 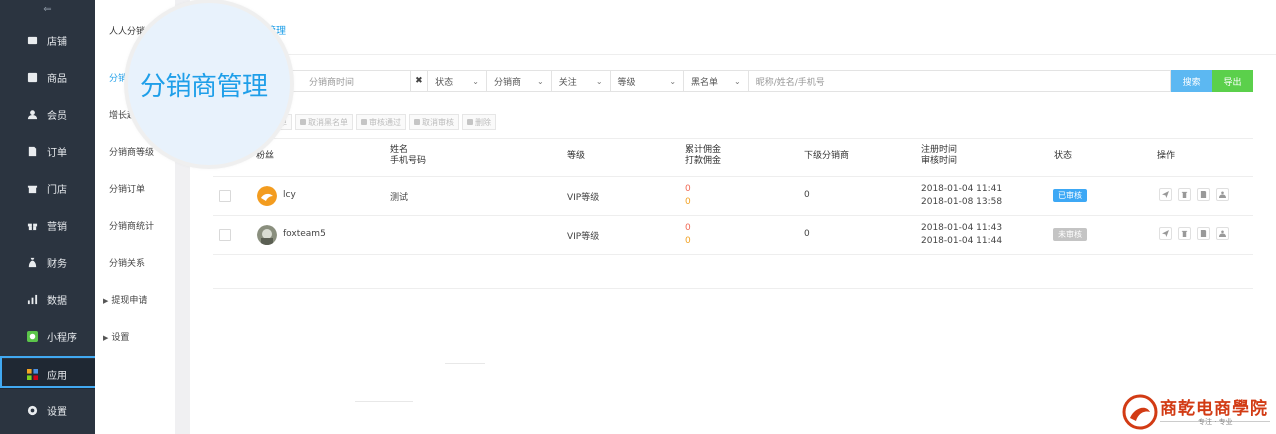 I want to click on mini-program-icon, so click(x=32, y=336).